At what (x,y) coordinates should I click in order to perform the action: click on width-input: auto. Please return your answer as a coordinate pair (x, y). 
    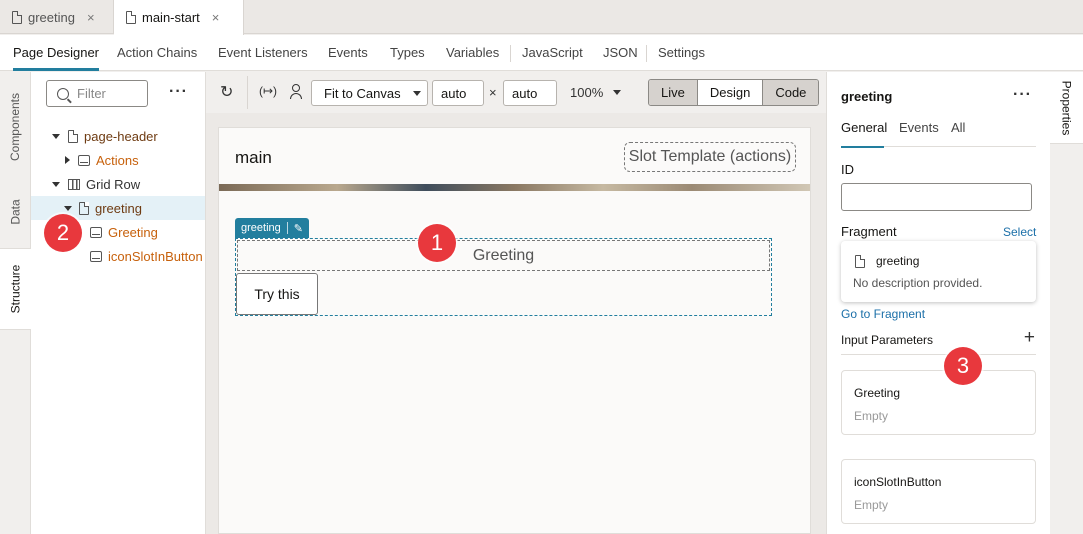
    Looking at the image, I should click on (458, 93).